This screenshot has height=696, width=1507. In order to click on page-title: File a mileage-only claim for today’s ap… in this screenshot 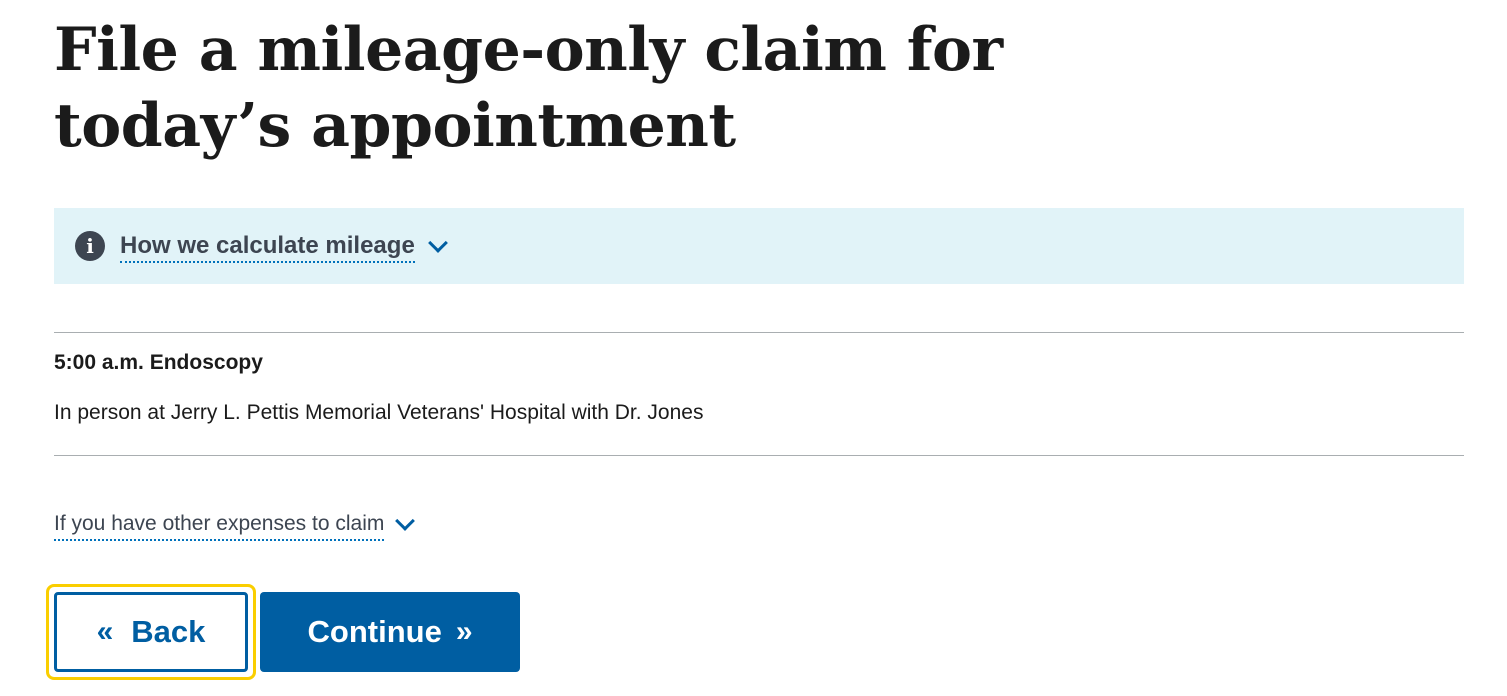, I will do `click(528, 88)`.